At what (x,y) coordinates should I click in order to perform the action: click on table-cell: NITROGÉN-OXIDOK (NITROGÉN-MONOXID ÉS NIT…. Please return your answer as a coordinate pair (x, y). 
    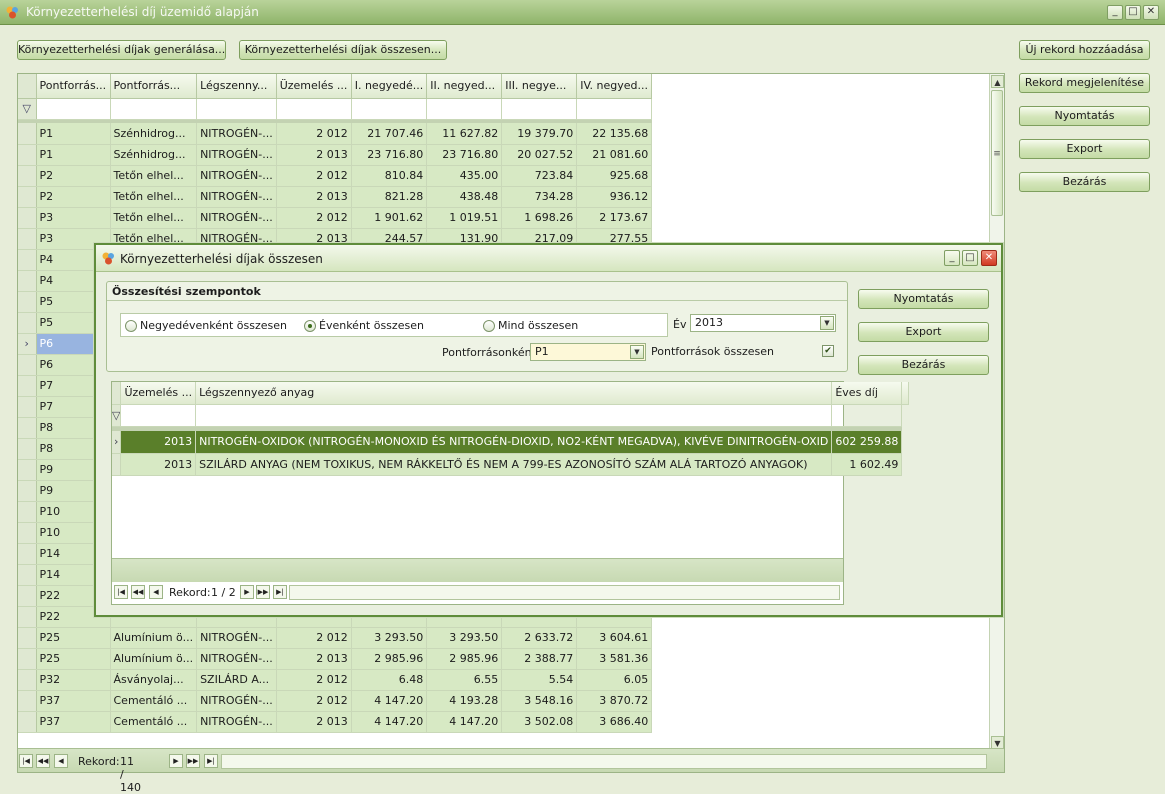
    Looking at the image, I should click on (514, 442).